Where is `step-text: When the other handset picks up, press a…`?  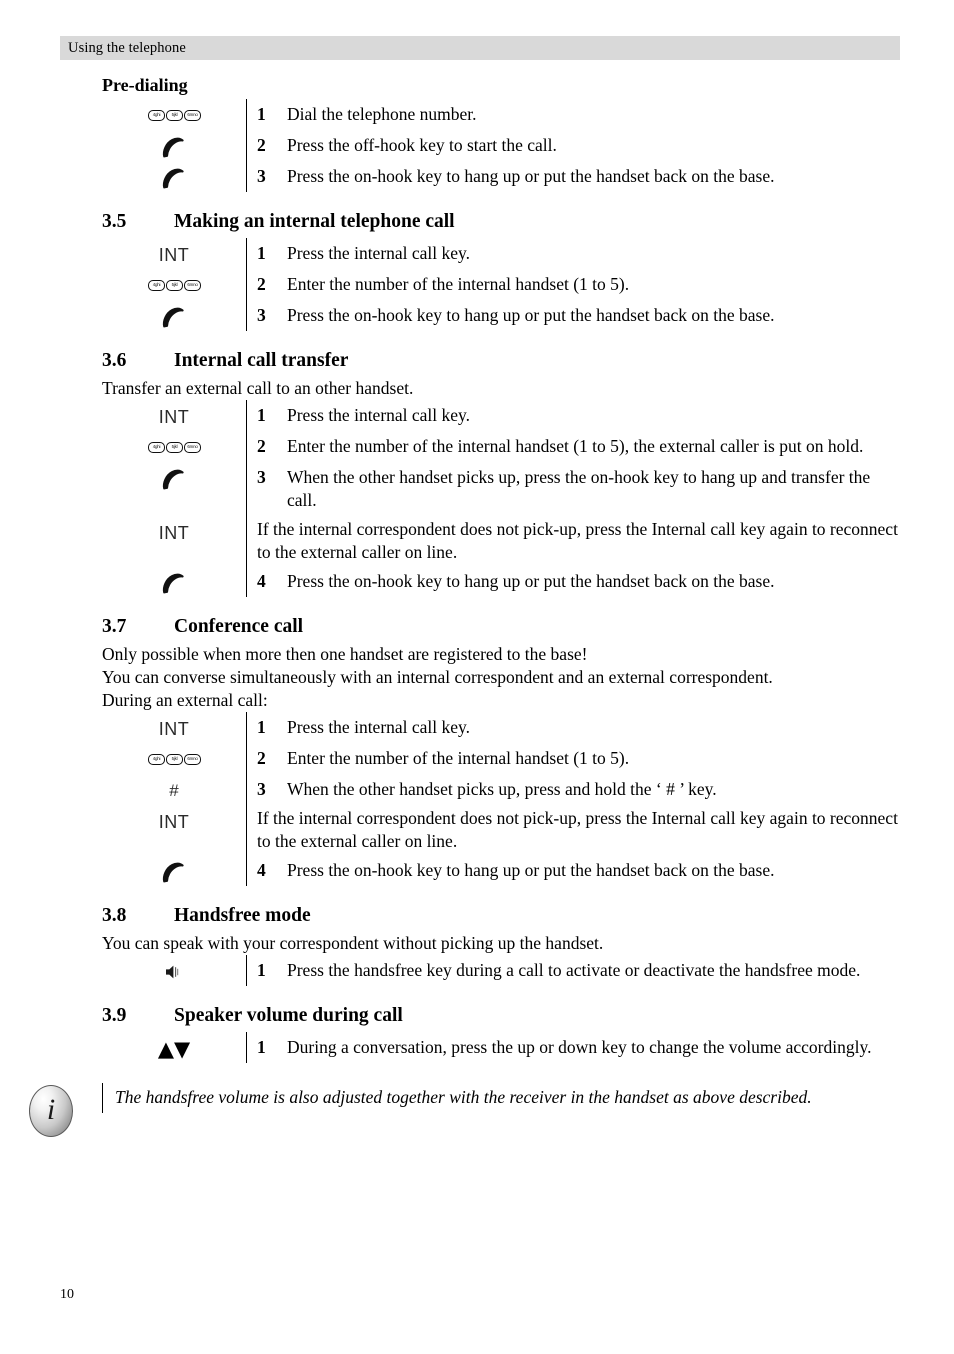 step-text: When the other handset picks up, press a… is located at coordinates (502, 789).